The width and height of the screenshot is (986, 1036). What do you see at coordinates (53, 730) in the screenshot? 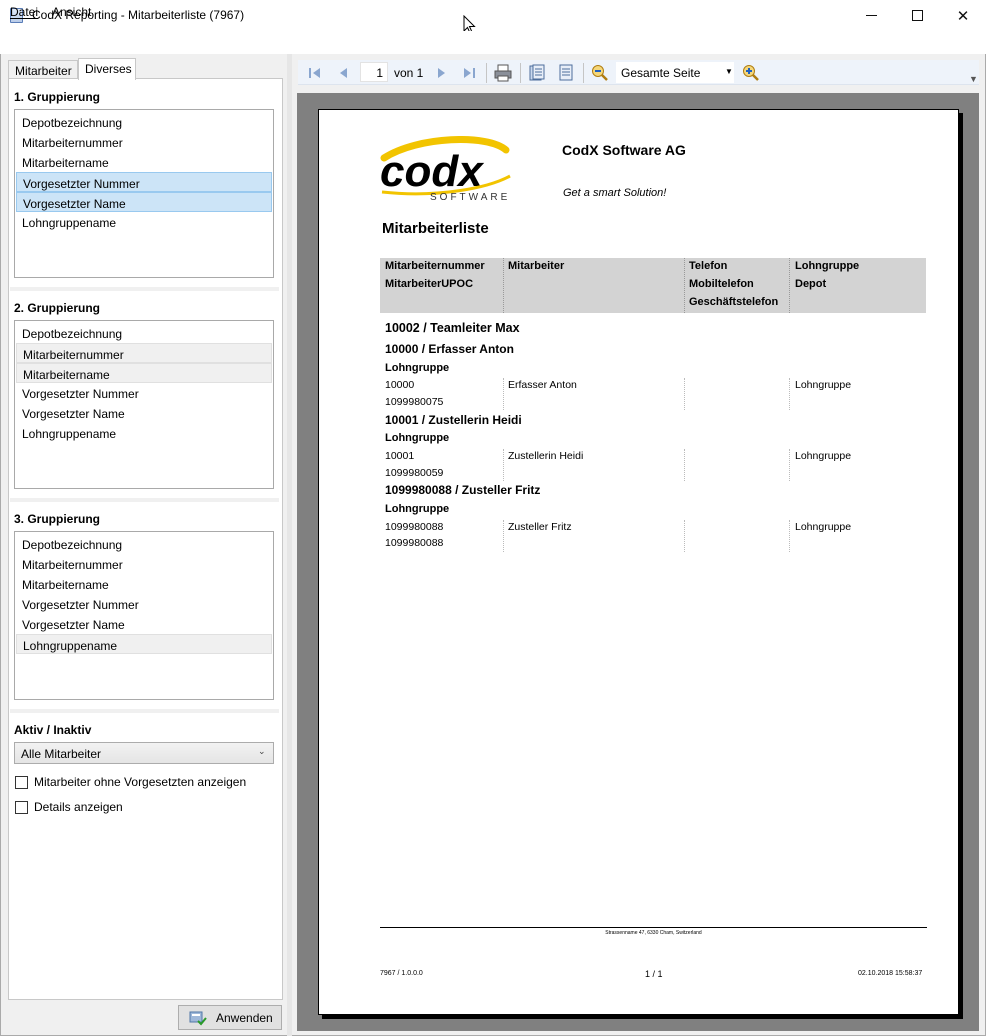
I see `aktiv-title: Aktiv / Inaktiv` at bounding box center [53, 730].